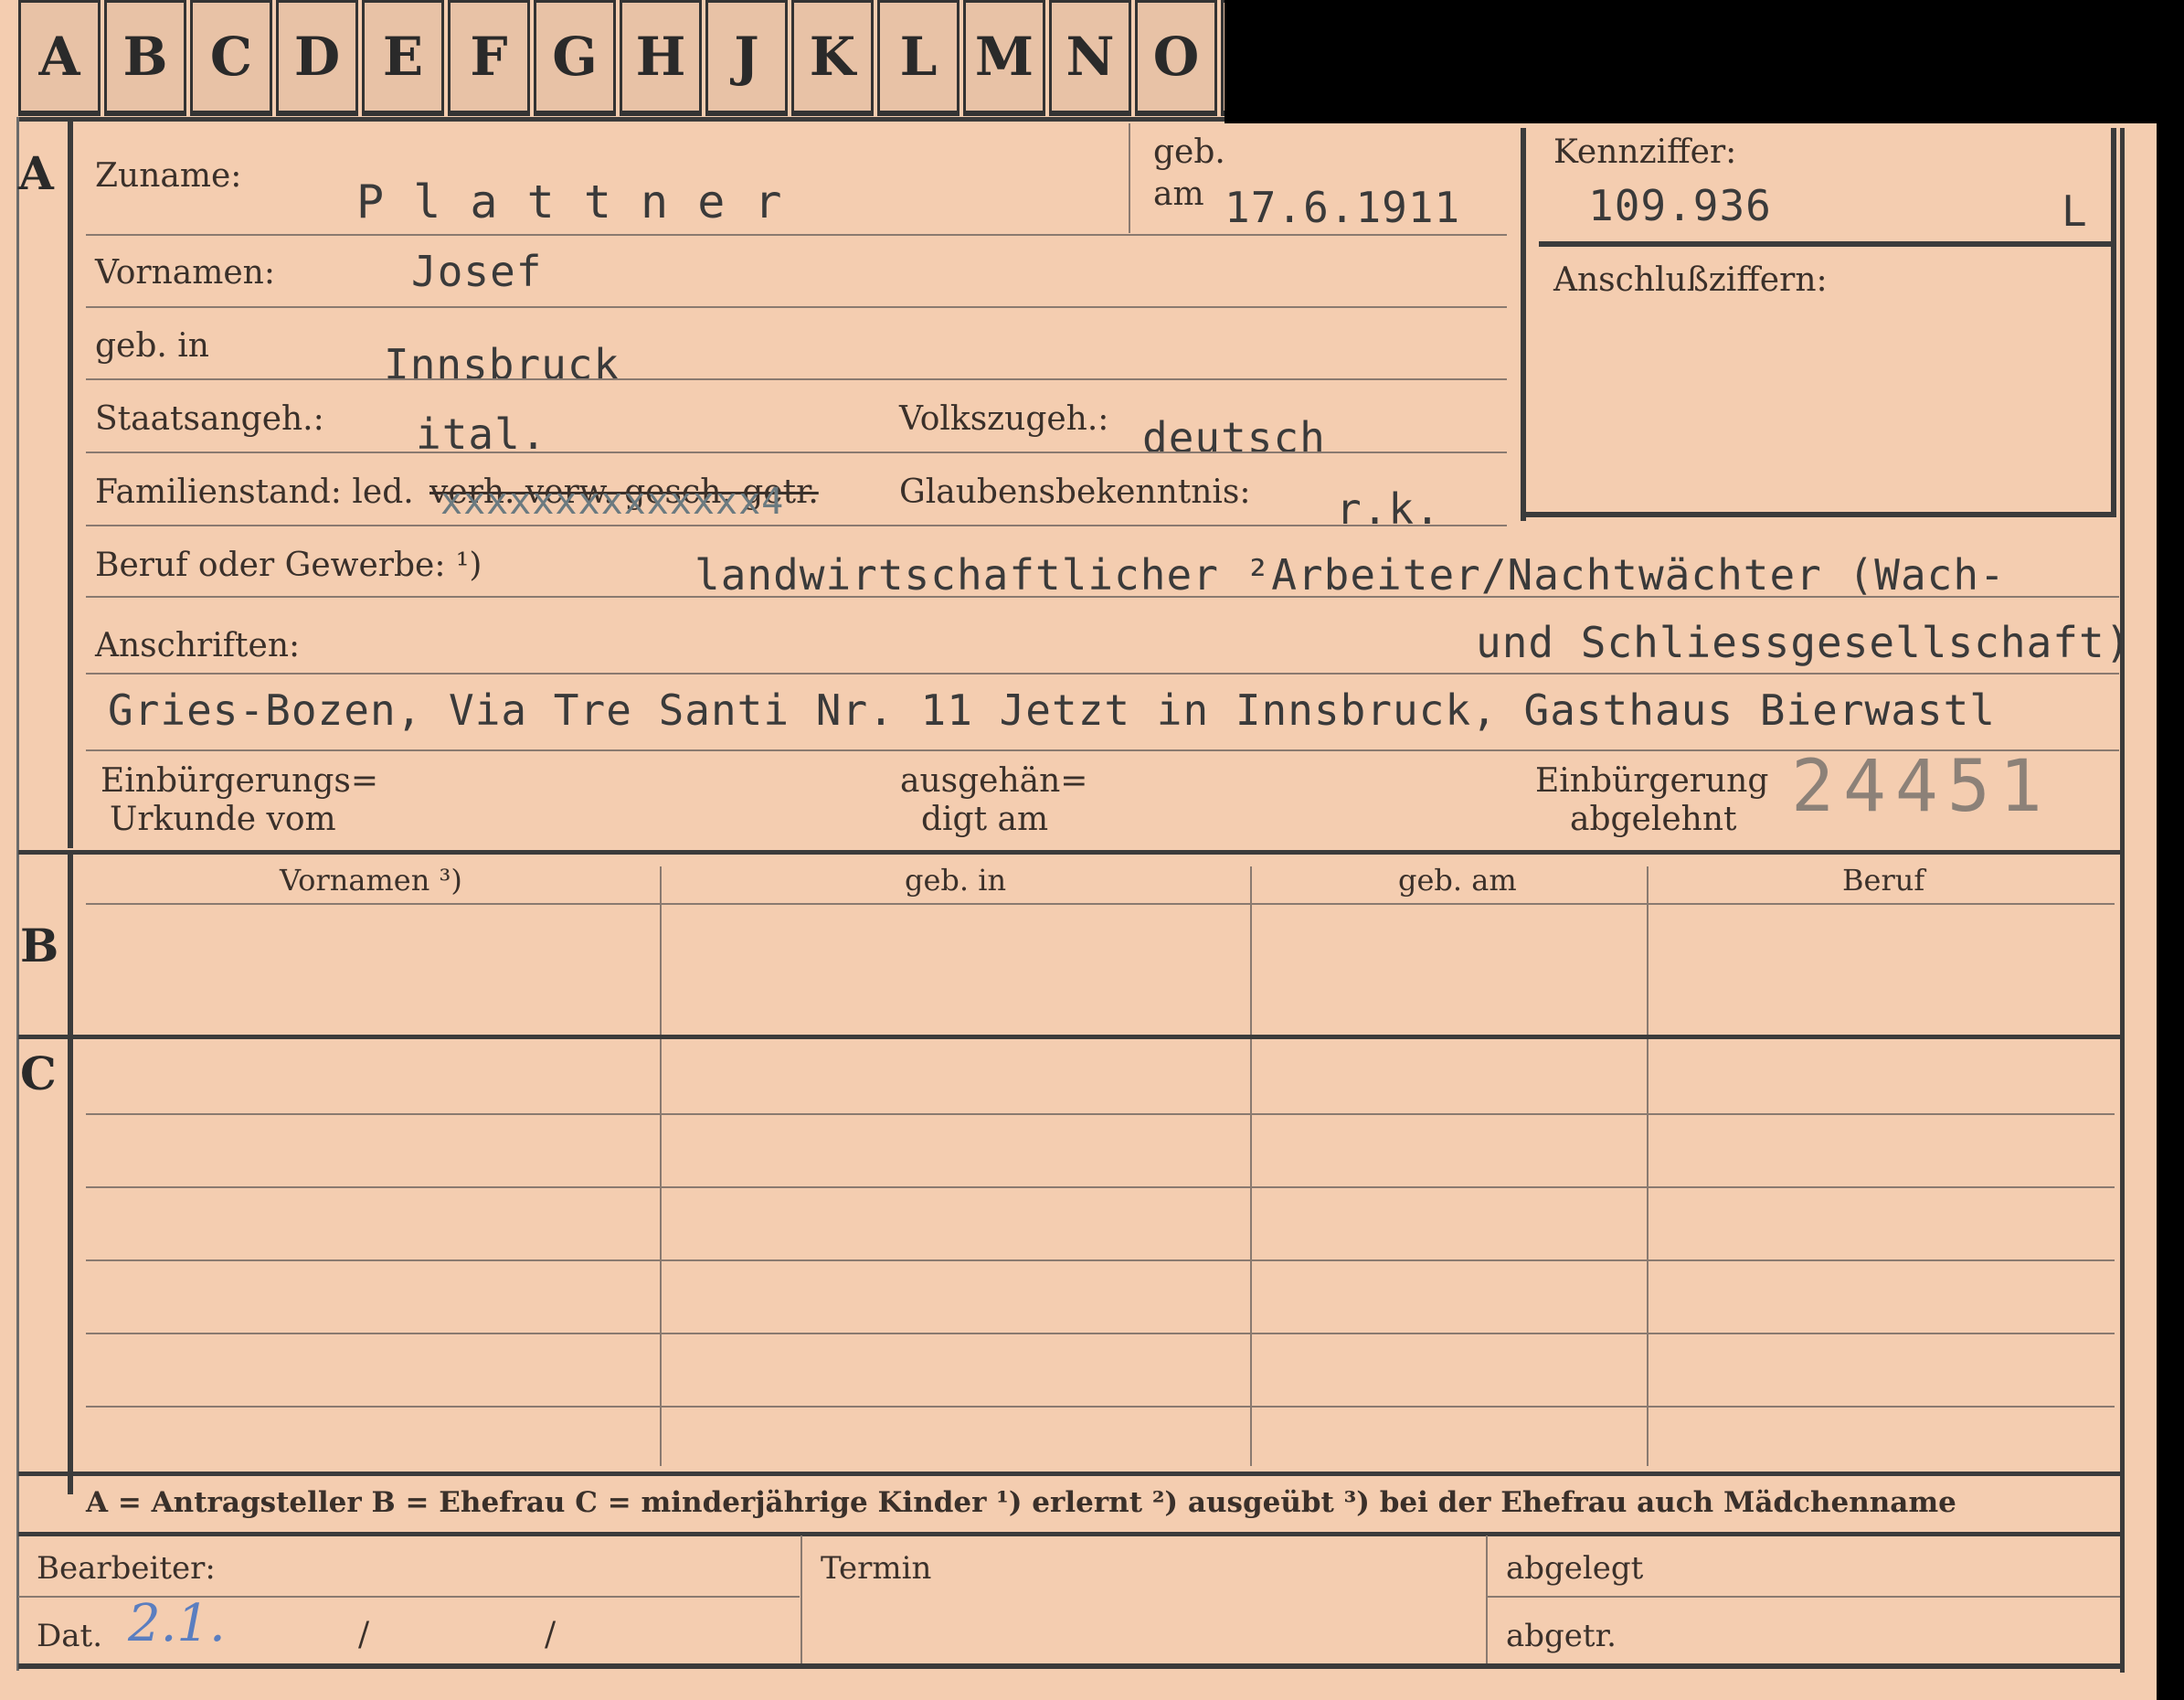  Describe the element at coordinates (1691, 62) in the screenshot. I see `background-corner` at that location.